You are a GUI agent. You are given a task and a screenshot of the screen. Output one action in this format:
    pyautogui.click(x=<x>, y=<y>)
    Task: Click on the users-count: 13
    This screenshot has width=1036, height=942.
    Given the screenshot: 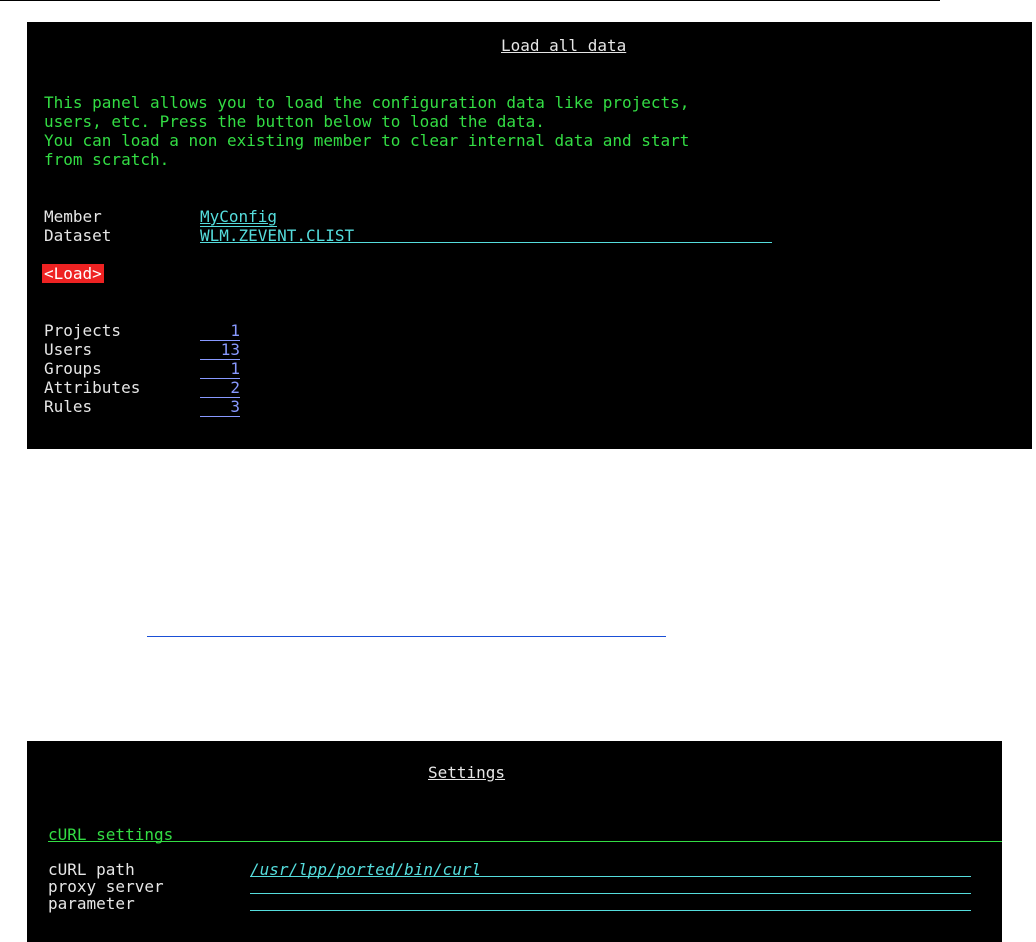 What is the action you would take?
    pyautogui.click(x=220, y=350)
    